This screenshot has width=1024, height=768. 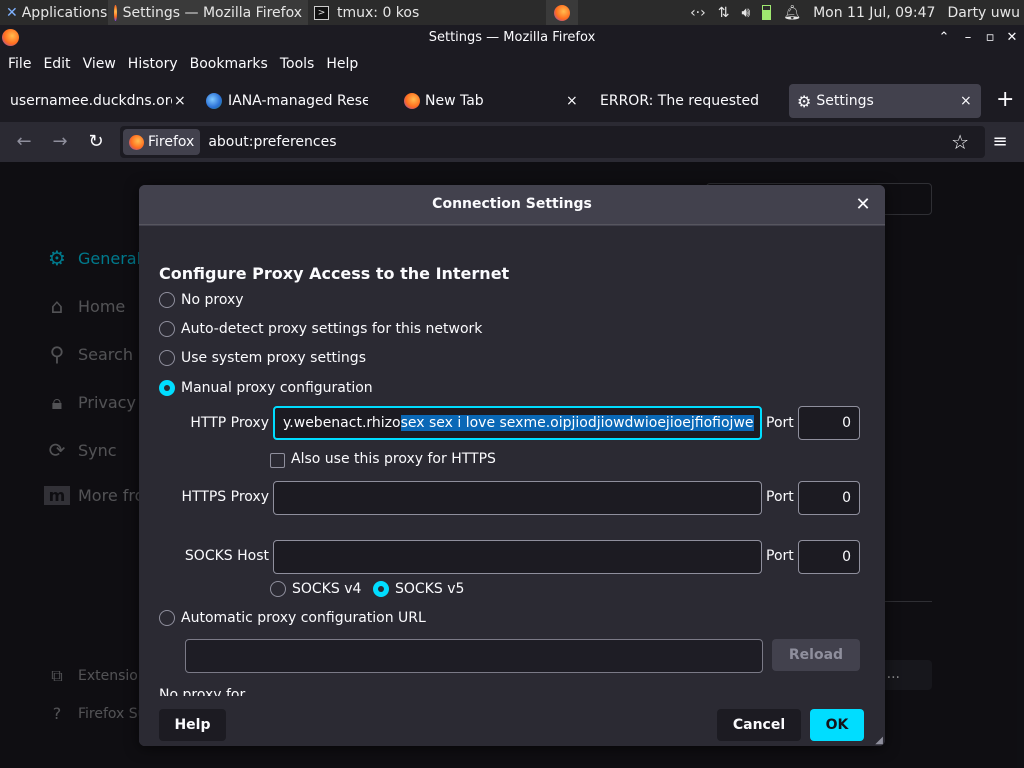 I want to click on system-tray: ‹·› ⇅ 🔊︎ 🔔︎ Mon 11 Jul, 09:47 Darty uwu, so click(x=857, y=12).